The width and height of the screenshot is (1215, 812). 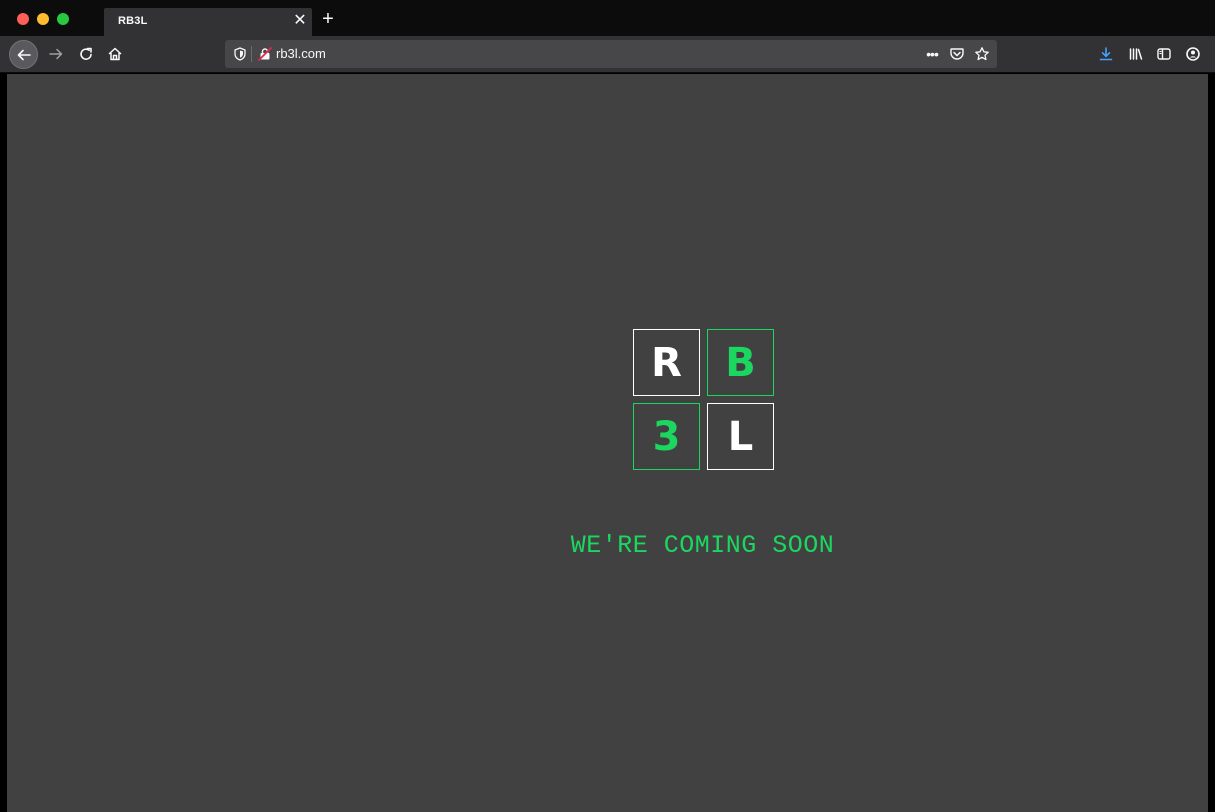 What do you see at coordinates (611, 54) in the screenshot?
I see `url-bar: rb3l.com •••` at bounding box center [611, 54].